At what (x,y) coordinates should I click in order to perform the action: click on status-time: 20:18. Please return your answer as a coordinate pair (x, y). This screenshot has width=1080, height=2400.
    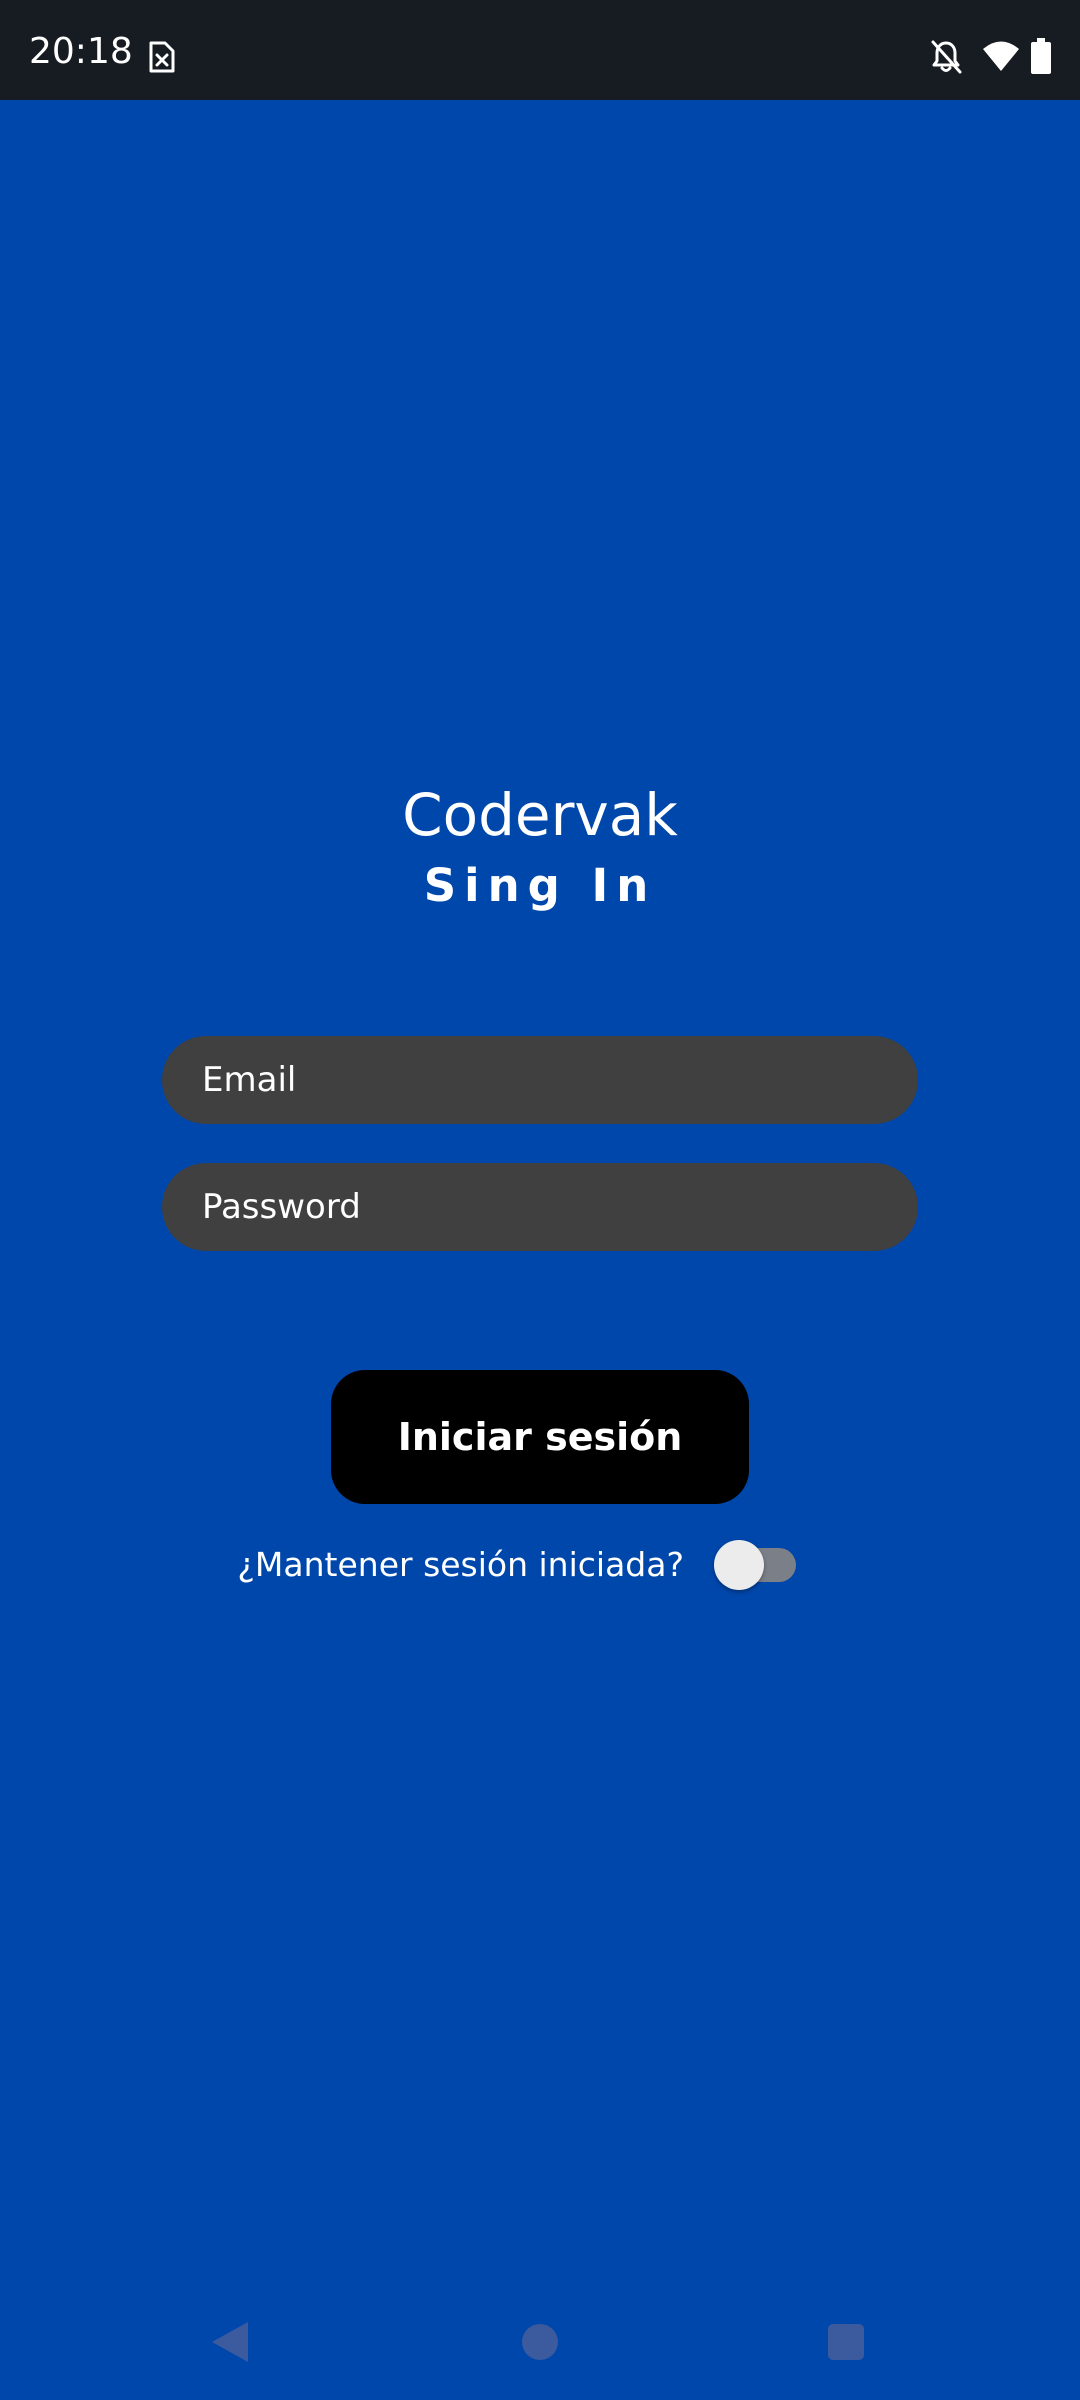
    Looking at the image, I should click on (81, 51).